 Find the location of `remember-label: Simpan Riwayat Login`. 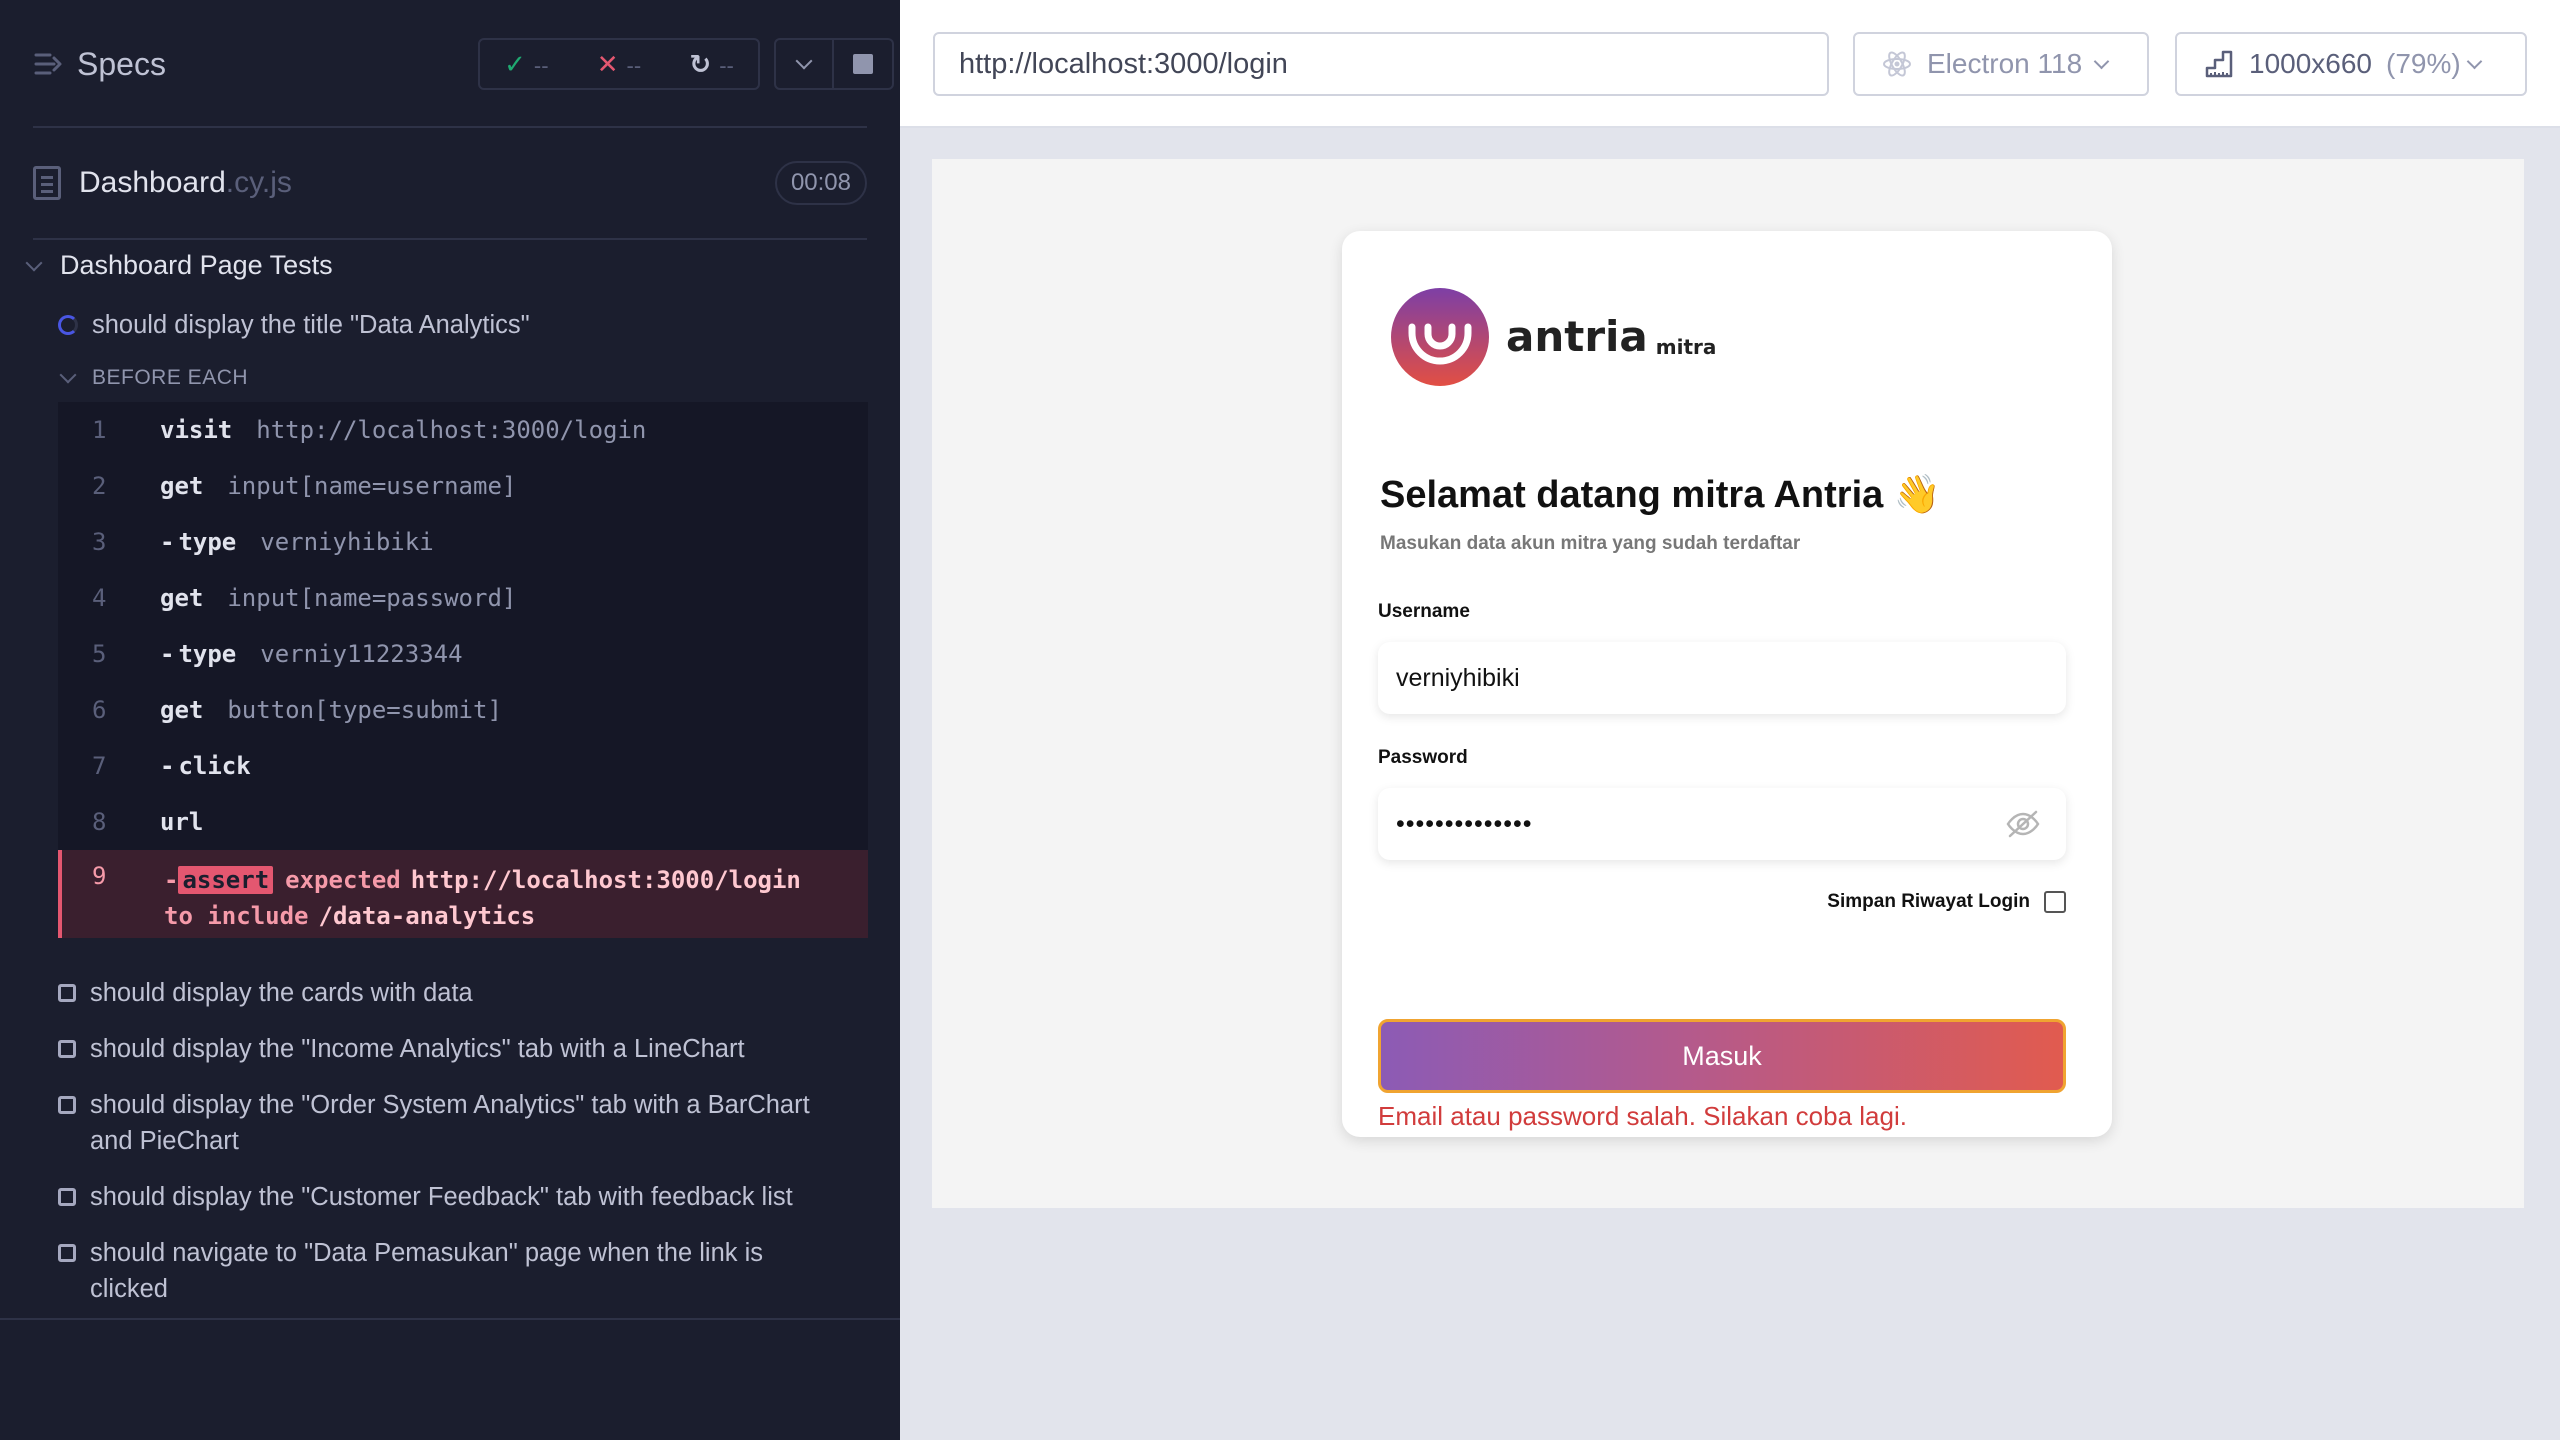

remember-label: Simpan Riwayat Login is located at coordinates (1928, 901).